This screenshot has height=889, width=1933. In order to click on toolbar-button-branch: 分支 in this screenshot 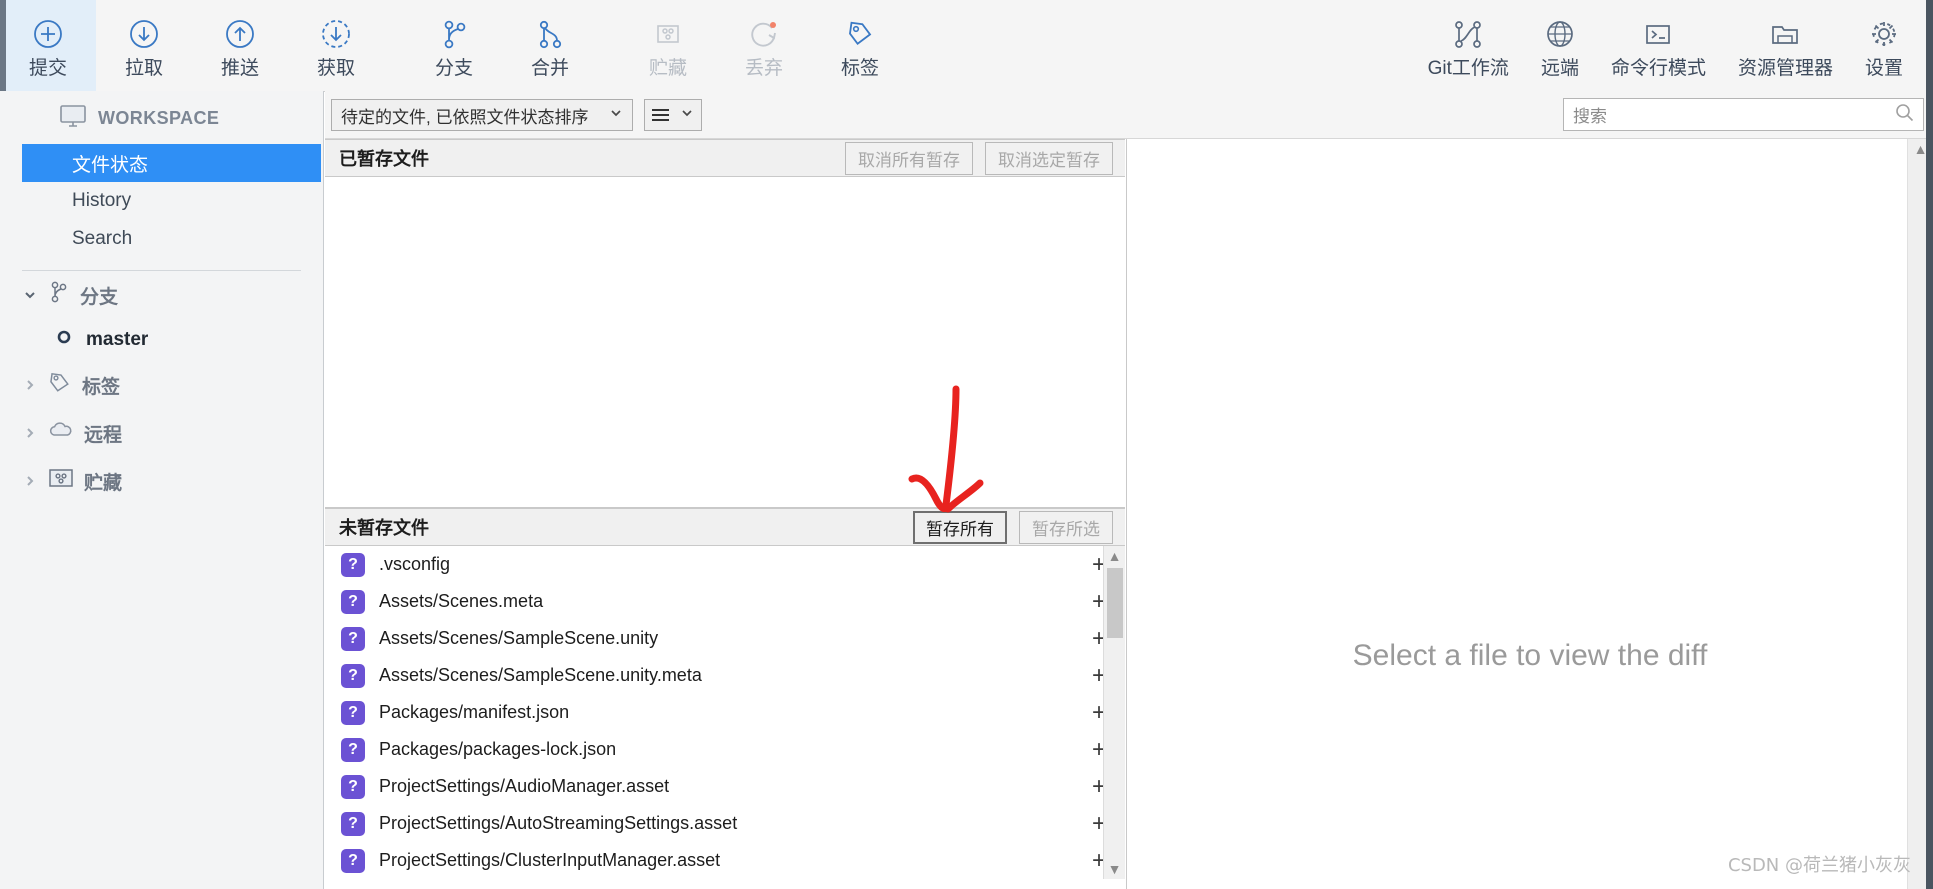, I will do `click(454, 45)`.